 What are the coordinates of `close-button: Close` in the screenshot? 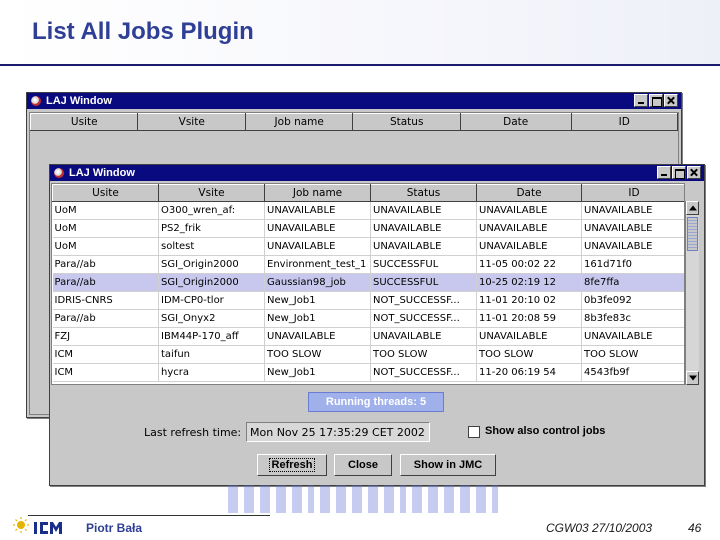 It's located at (363, 465).